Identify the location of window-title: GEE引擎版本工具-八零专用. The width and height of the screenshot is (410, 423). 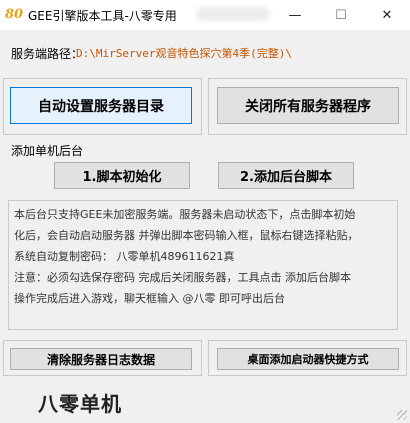
(102, 16).